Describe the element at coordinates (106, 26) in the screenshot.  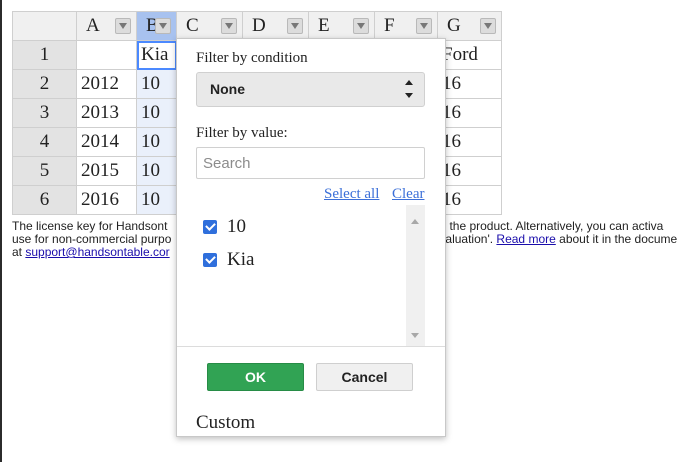
I see `column-header-a: A` at that location.